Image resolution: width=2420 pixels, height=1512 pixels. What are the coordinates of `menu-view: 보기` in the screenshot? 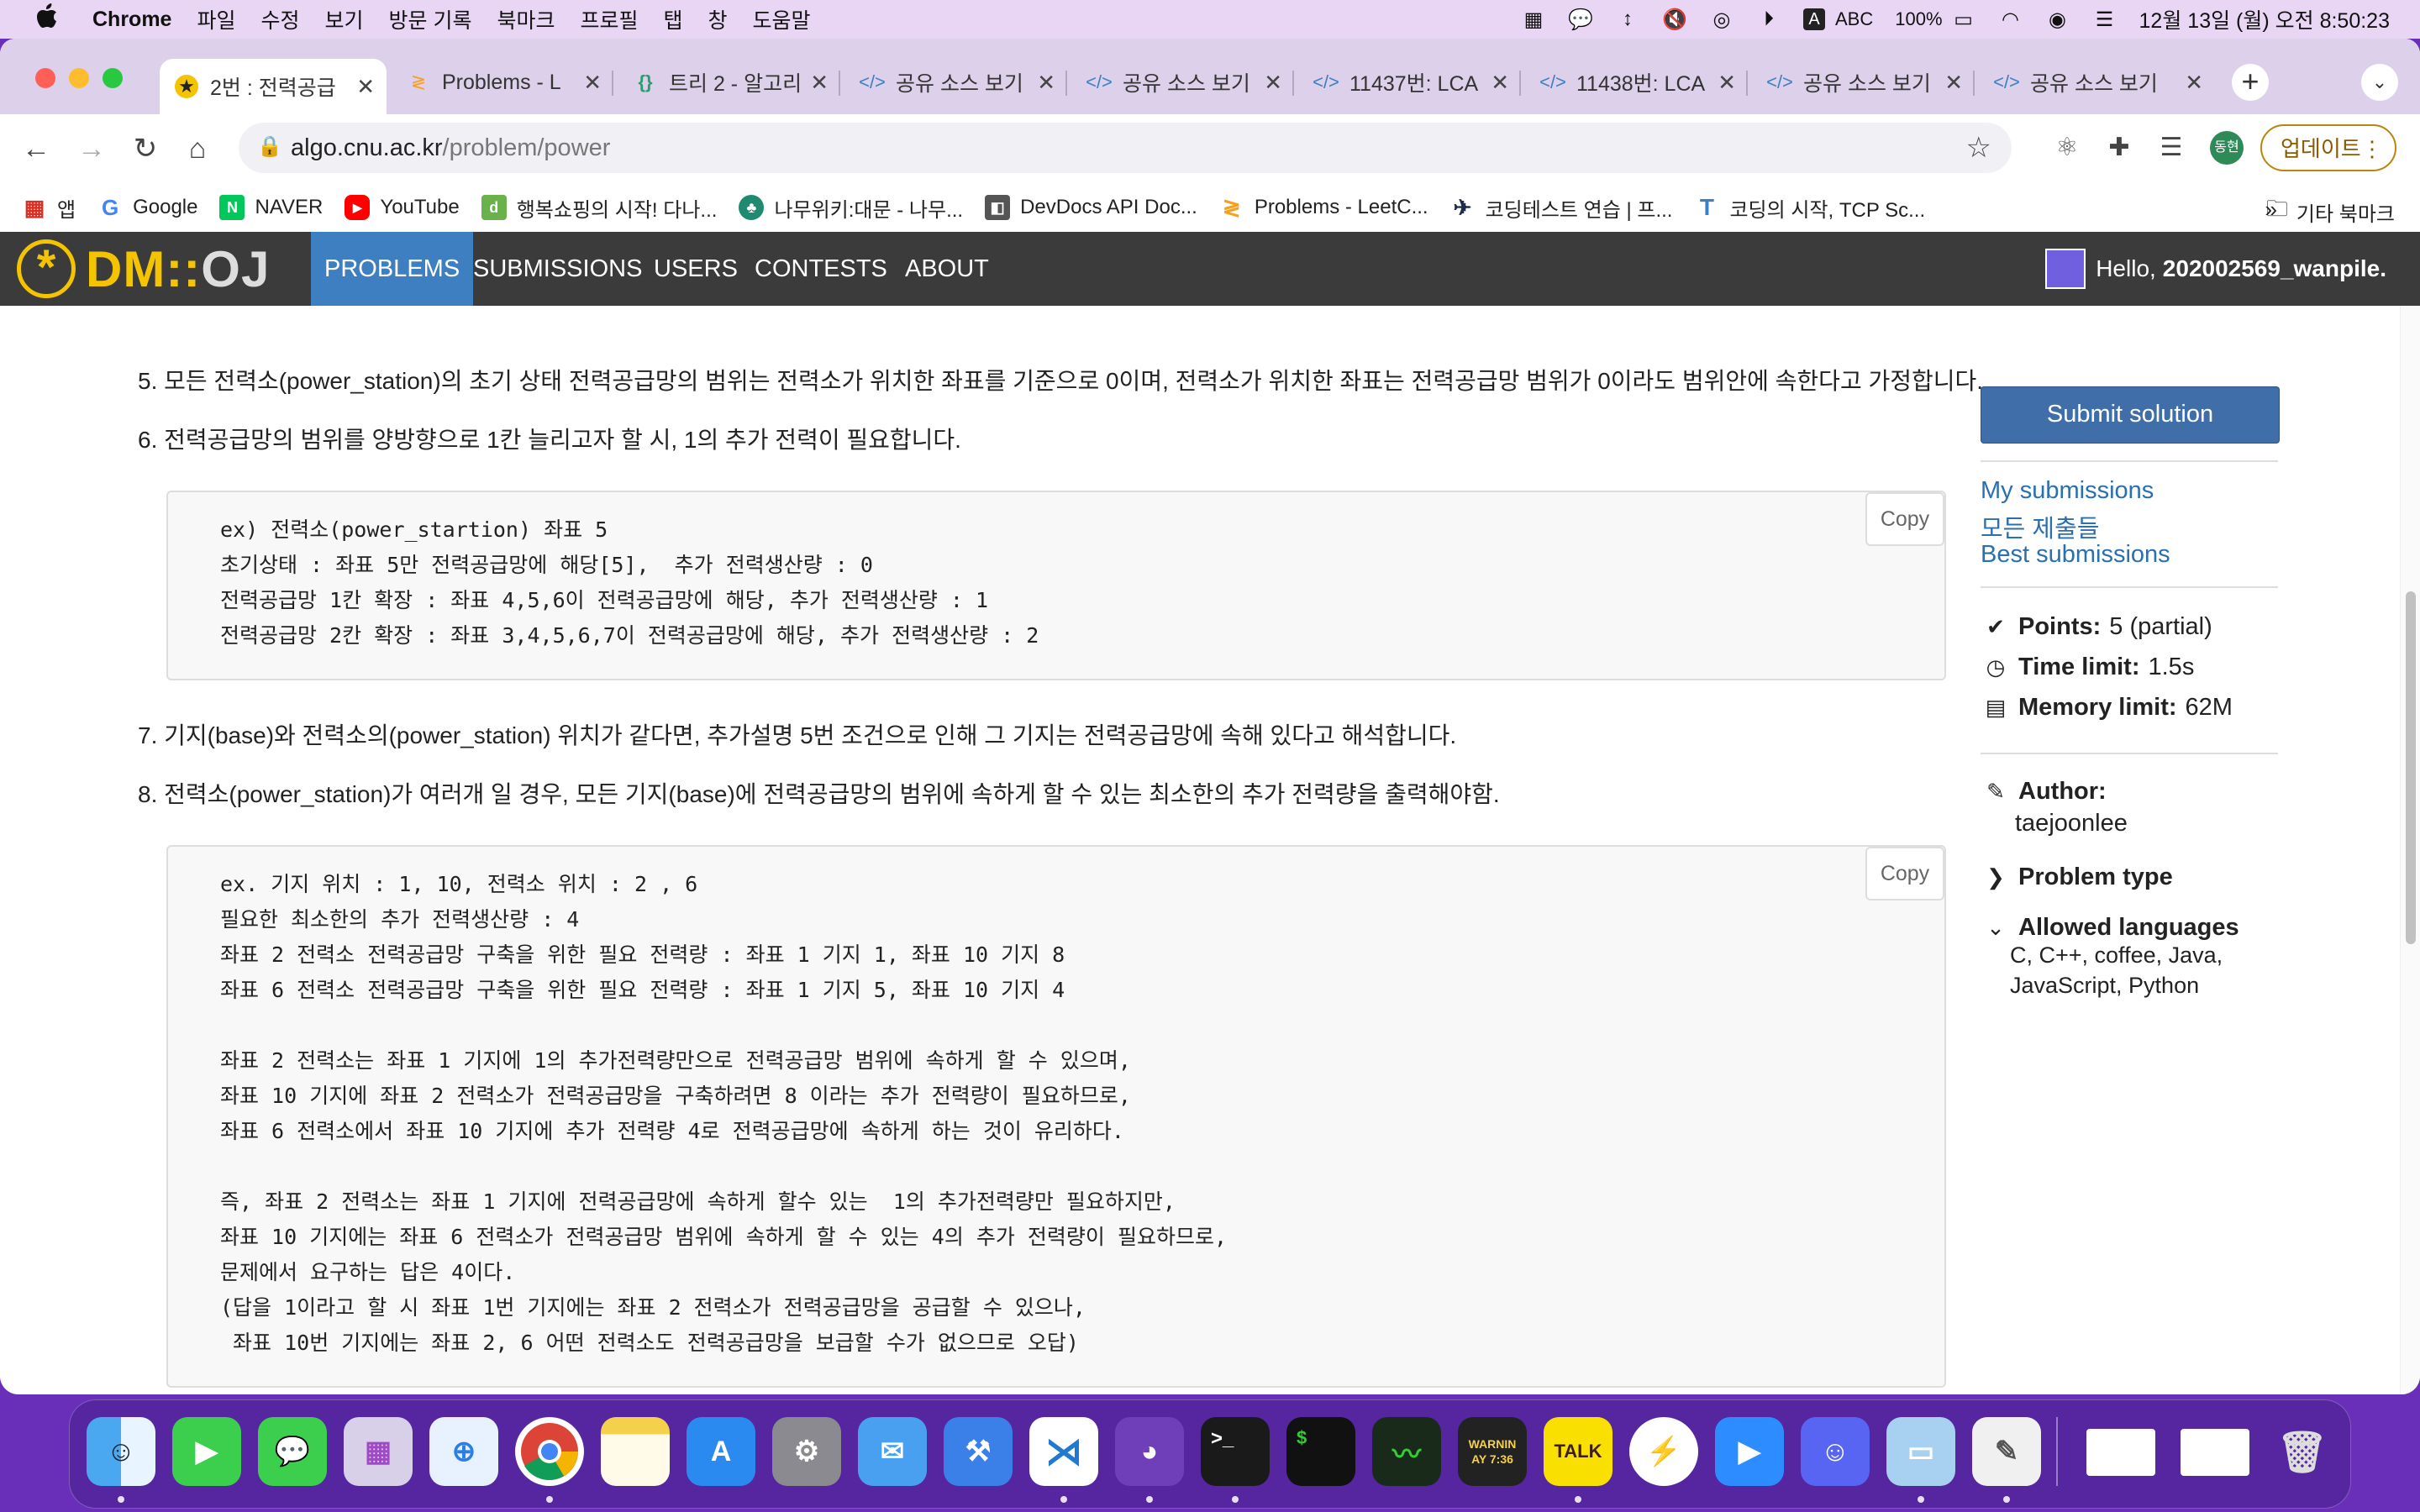 It's located at (344, 19).